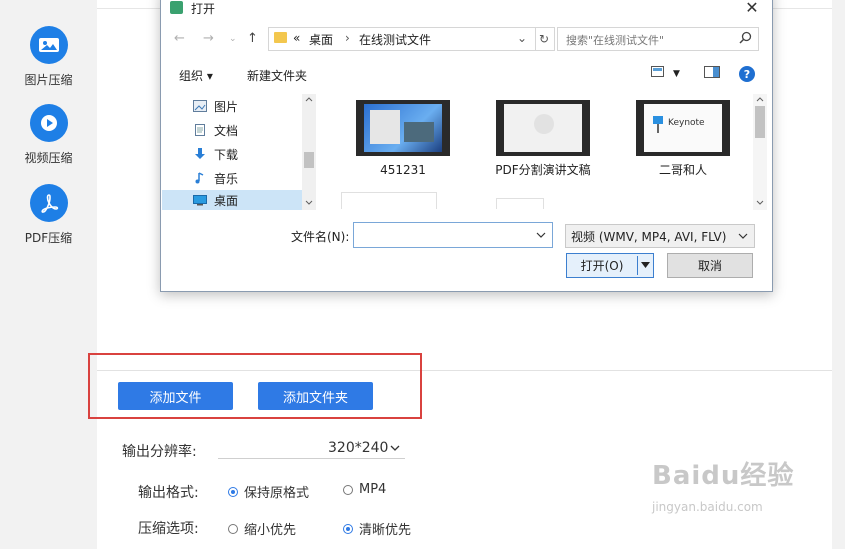 This screenshot has height=549, width=845. What do you see at coordinates (176, 7) in the screenshot?
I see `app-icon` at bounding box center [176, 7].